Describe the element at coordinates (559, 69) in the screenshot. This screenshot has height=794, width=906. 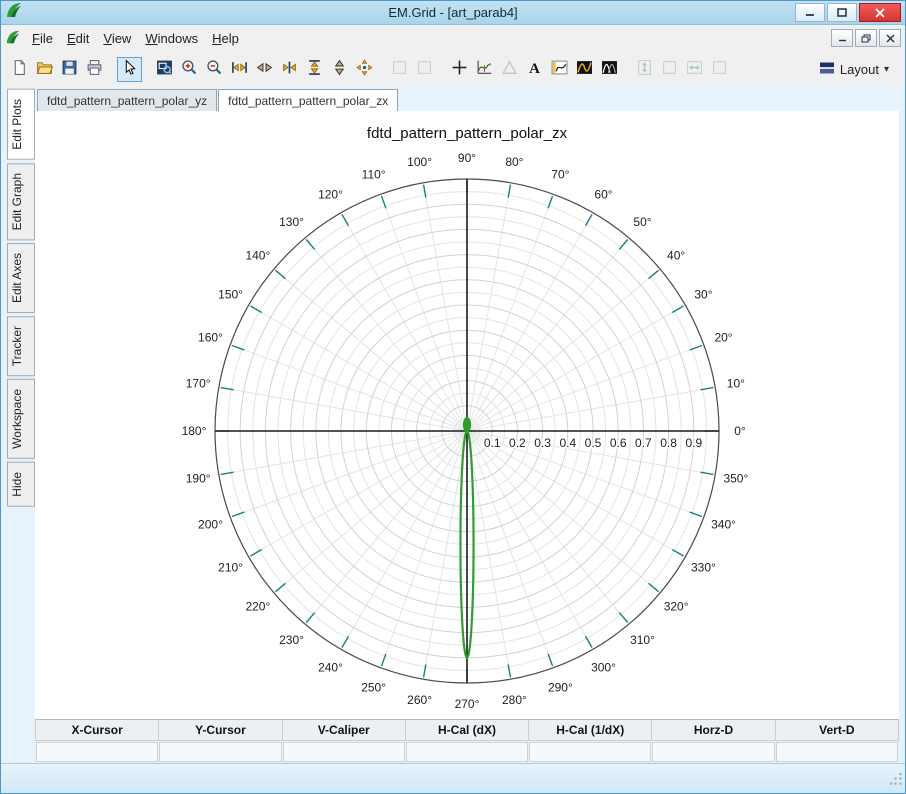
I see `toolbar-waveform-view-button` at that location.